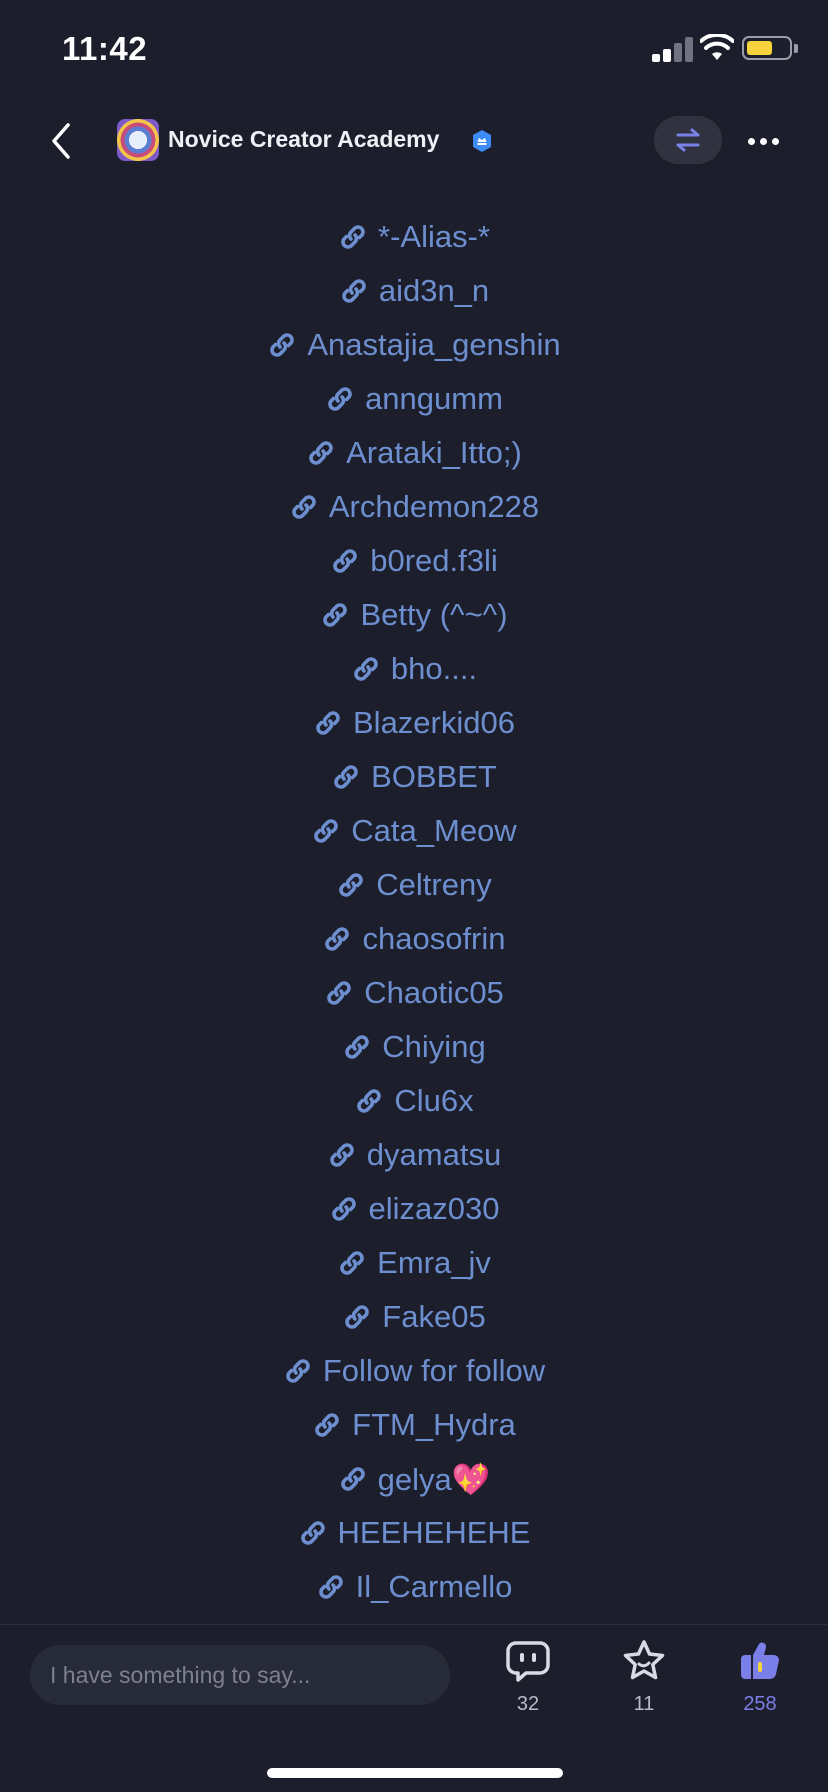 Image resolution: width=828 pixels, height=1792 pixels. I want to click on member-link-label: elizaz030, so click(434, 1208).